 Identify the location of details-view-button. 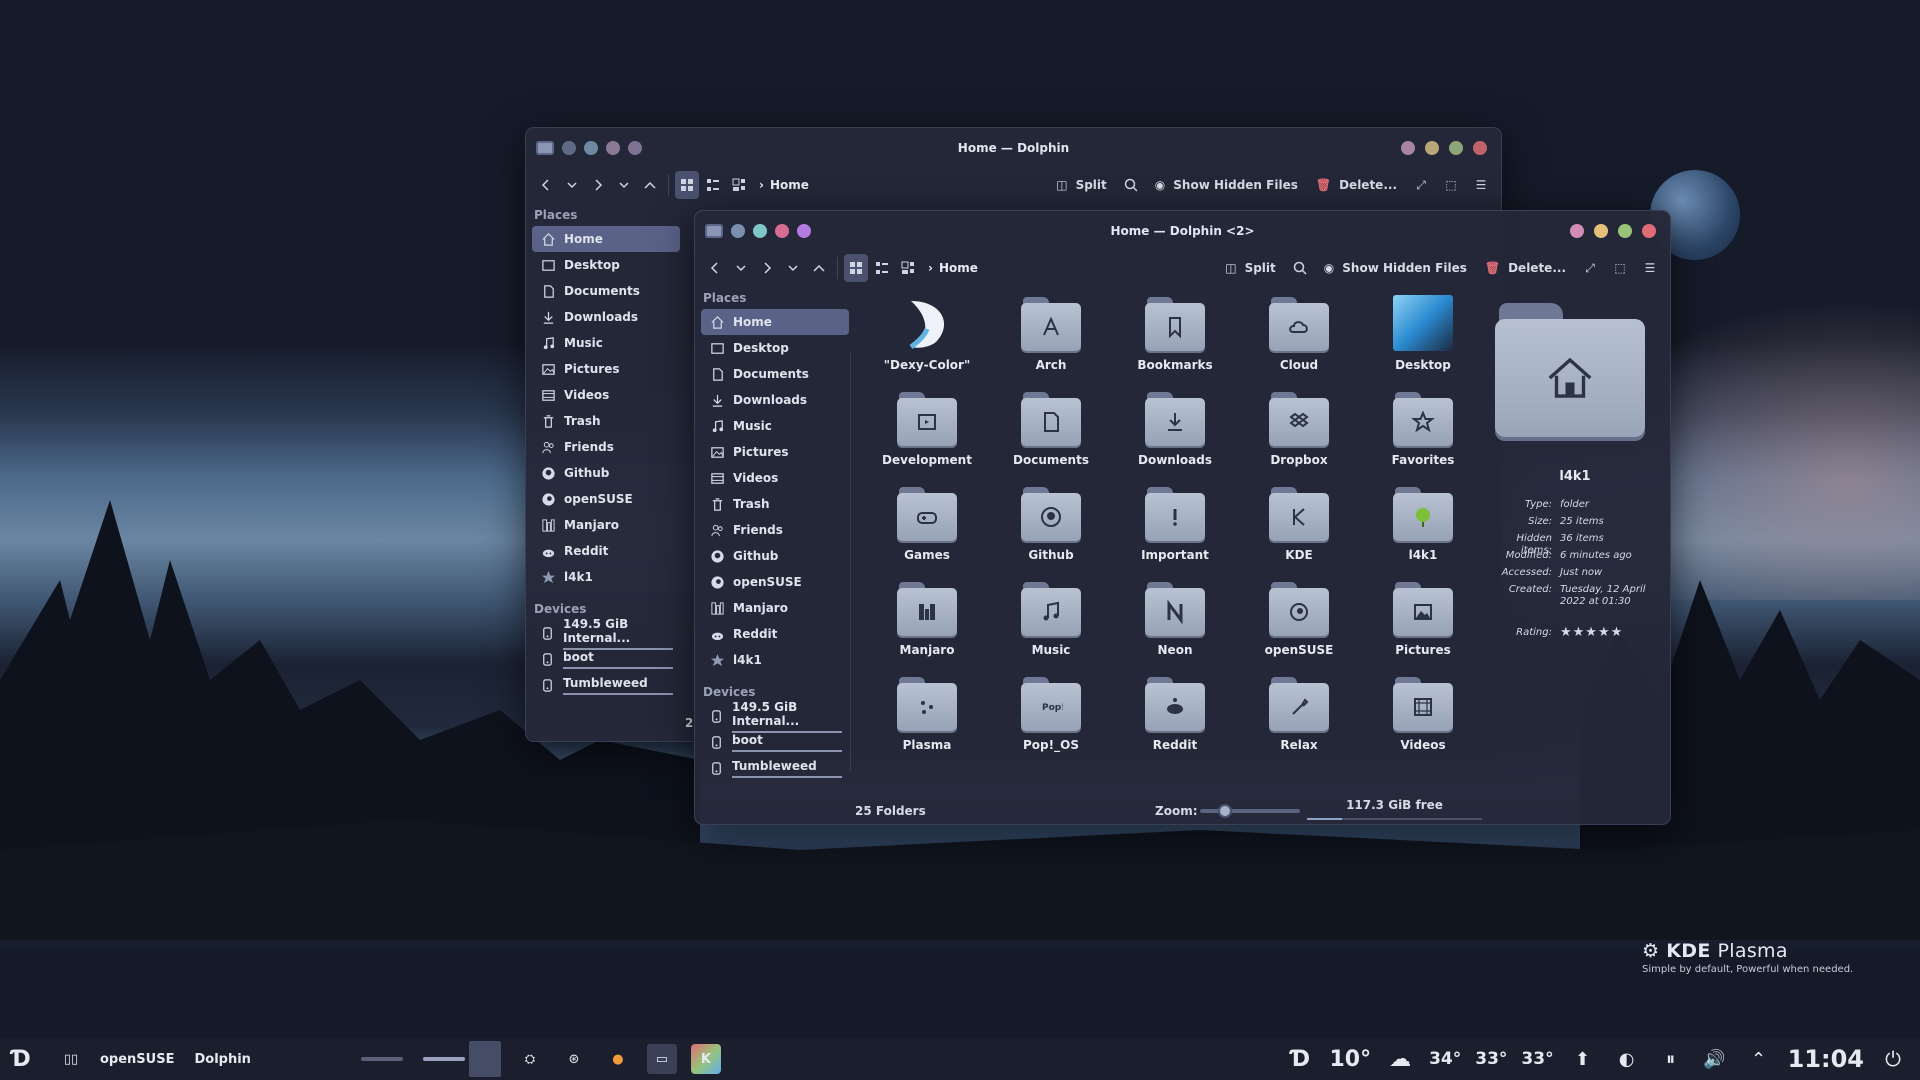
(739, 185).